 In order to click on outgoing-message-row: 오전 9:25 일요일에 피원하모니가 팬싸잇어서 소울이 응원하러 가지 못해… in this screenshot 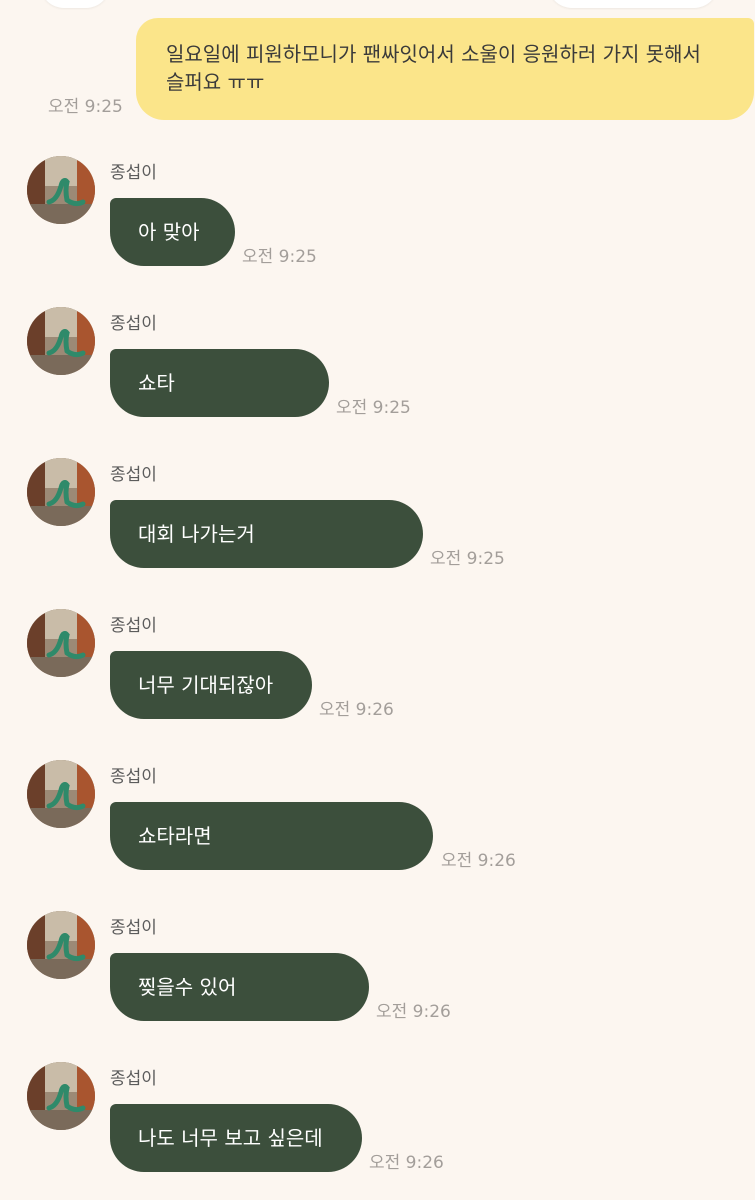, I will do `click(377, 69)`.